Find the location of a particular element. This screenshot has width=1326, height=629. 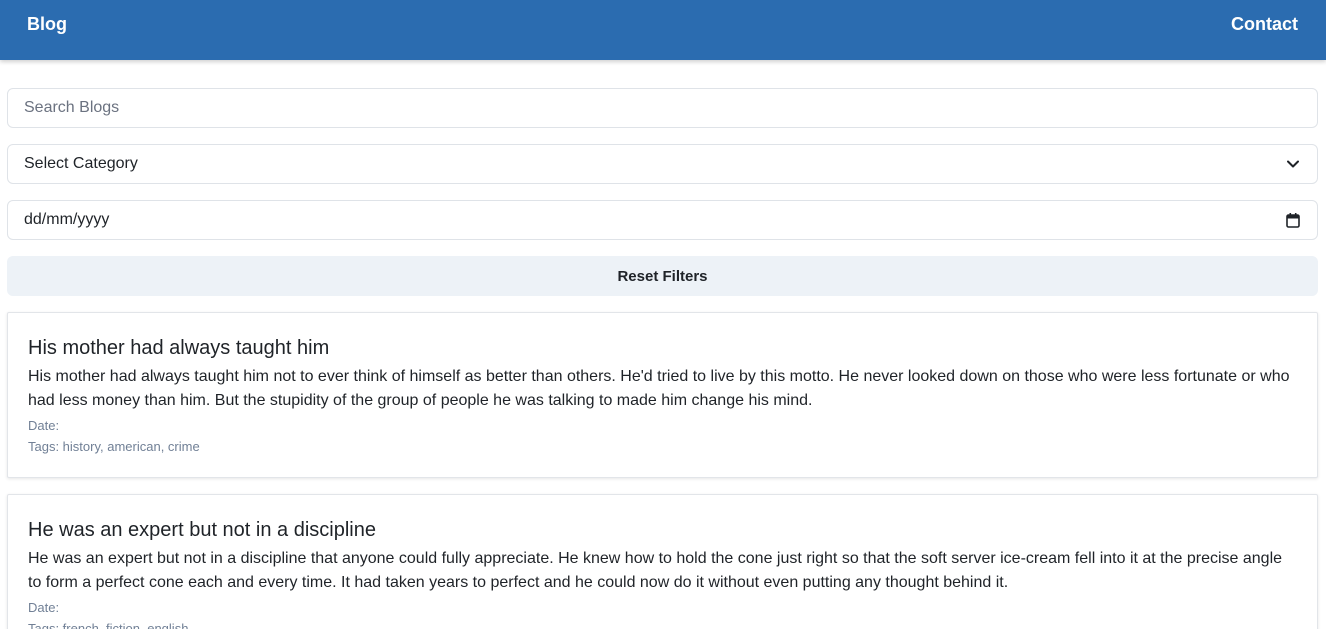

nav-brand-link: Blog is located at coordinates (47, 24).